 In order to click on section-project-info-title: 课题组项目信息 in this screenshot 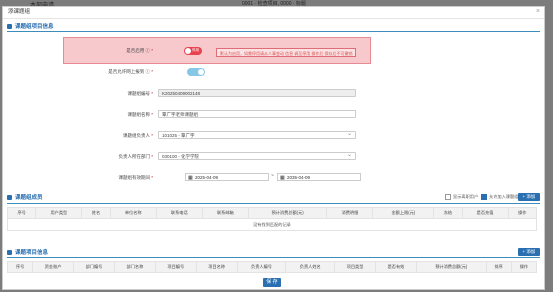, I will do `click(34, 27)`.